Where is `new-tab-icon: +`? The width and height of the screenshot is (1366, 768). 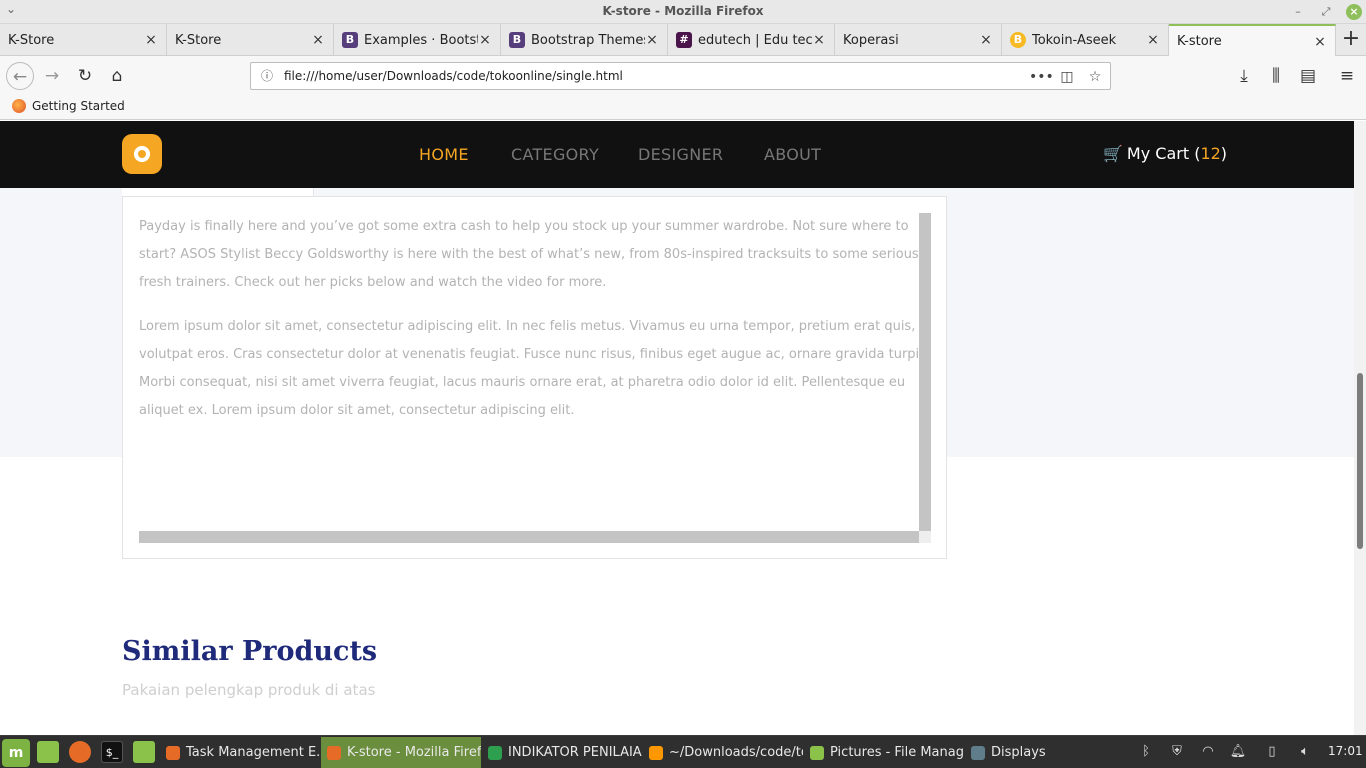 new-tab-icon: + is located at coordinates (1351, 40).